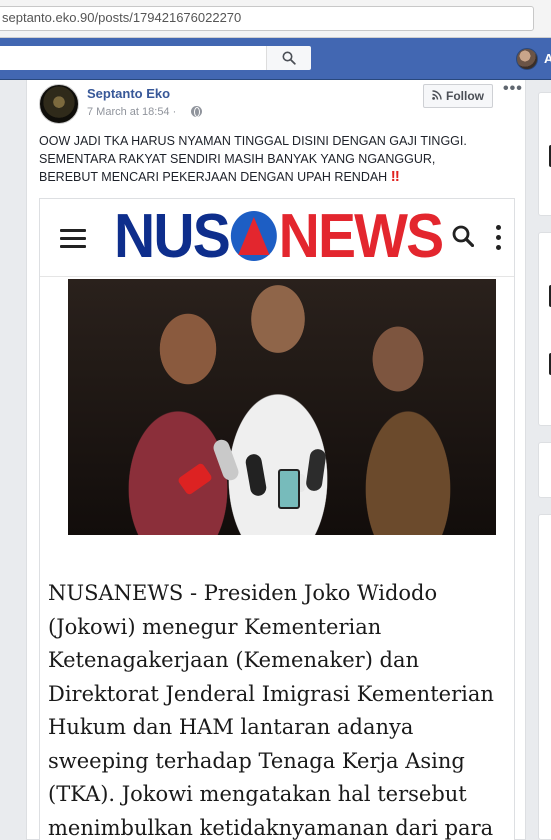 Image resolution: width=551 pixels, height=840 pixels. What do you see at coordinates (271, 827) in the screenshot?
I see `article-line: menimbulkan ketidaknyamanan dari para` at bounding box center [271, 827].